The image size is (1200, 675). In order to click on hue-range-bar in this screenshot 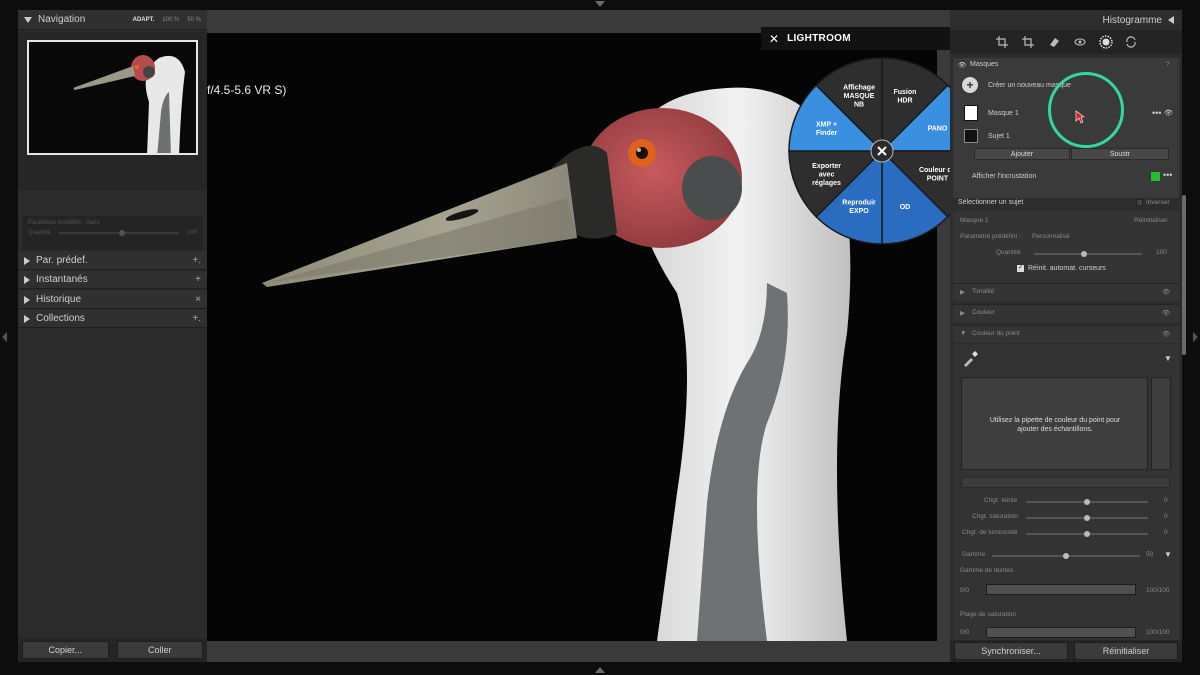, I will do `click(1061, 589)`.